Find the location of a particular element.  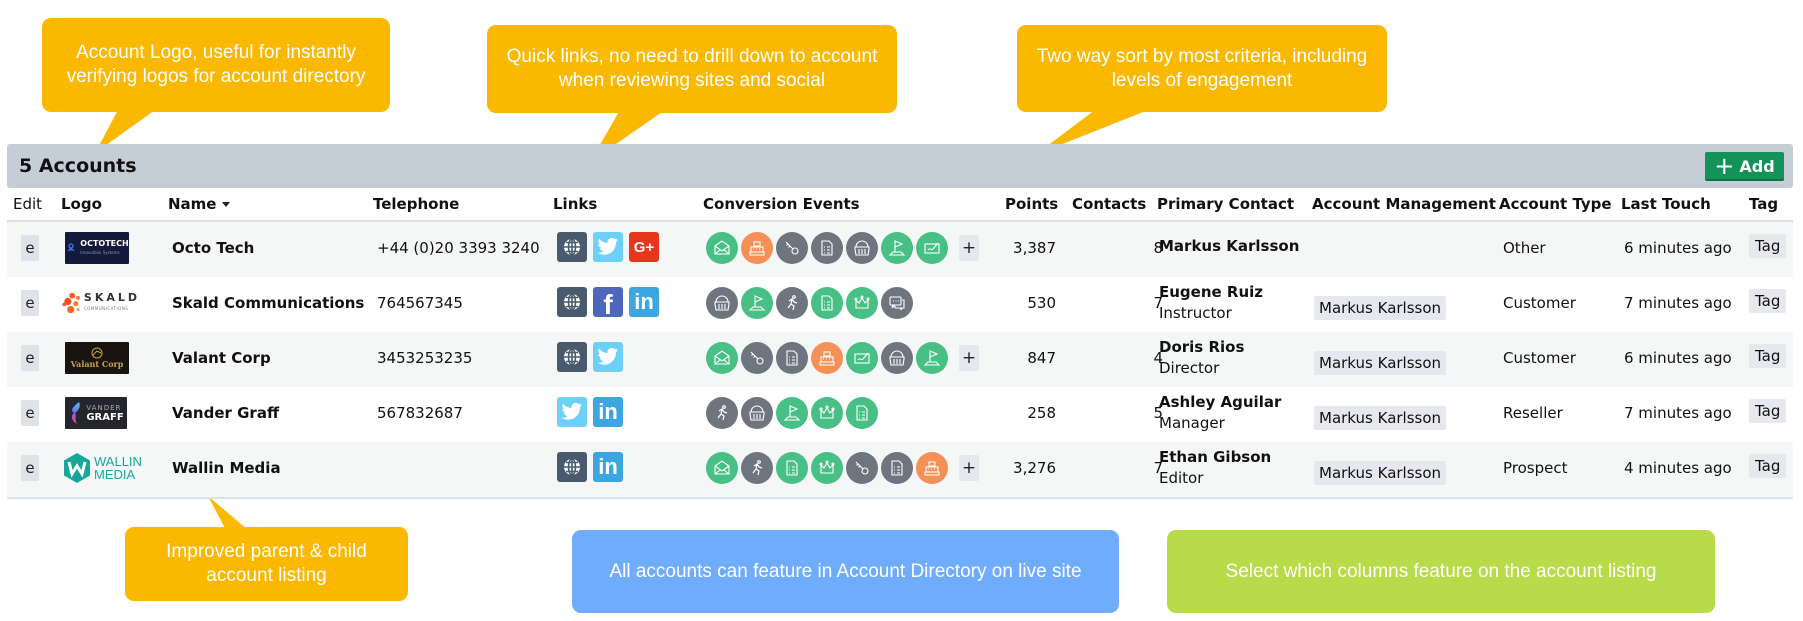

points-value: 530 is located at coordinates (1041, 303).